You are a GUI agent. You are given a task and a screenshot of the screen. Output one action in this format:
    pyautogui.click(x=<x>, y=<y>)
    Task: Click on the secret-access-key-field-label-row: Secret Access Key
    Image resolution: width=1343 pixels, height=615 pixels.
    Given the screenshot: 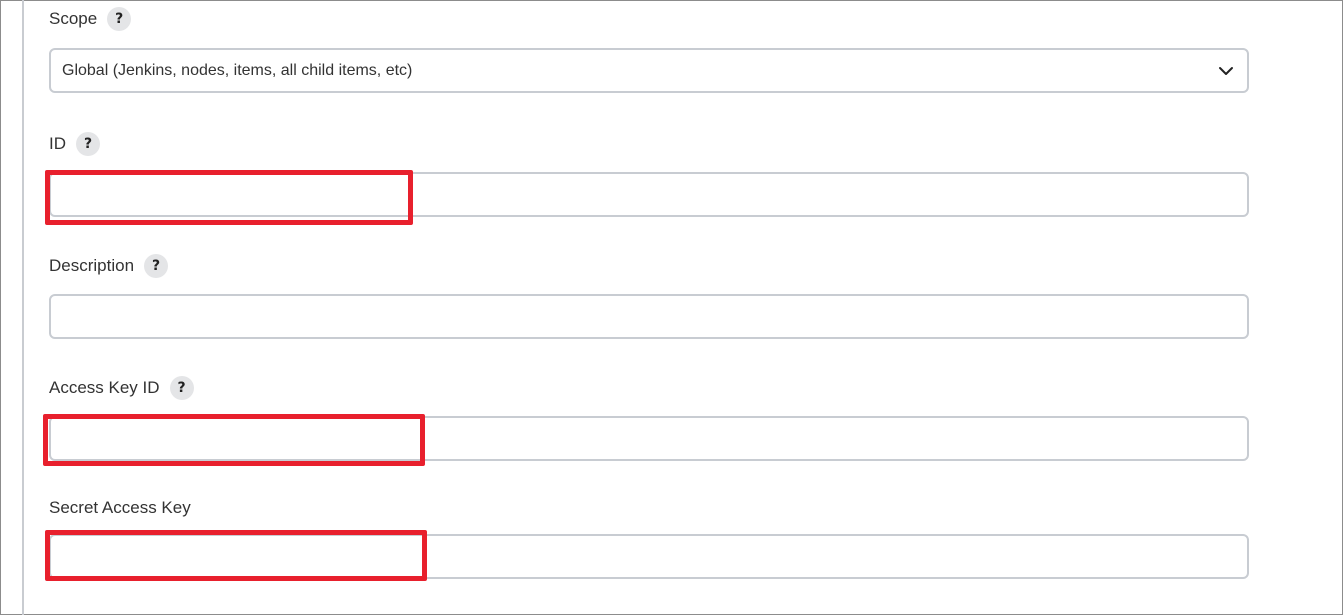 What is the action you would take?
    pyautogui.click(x=120, y=508)
    